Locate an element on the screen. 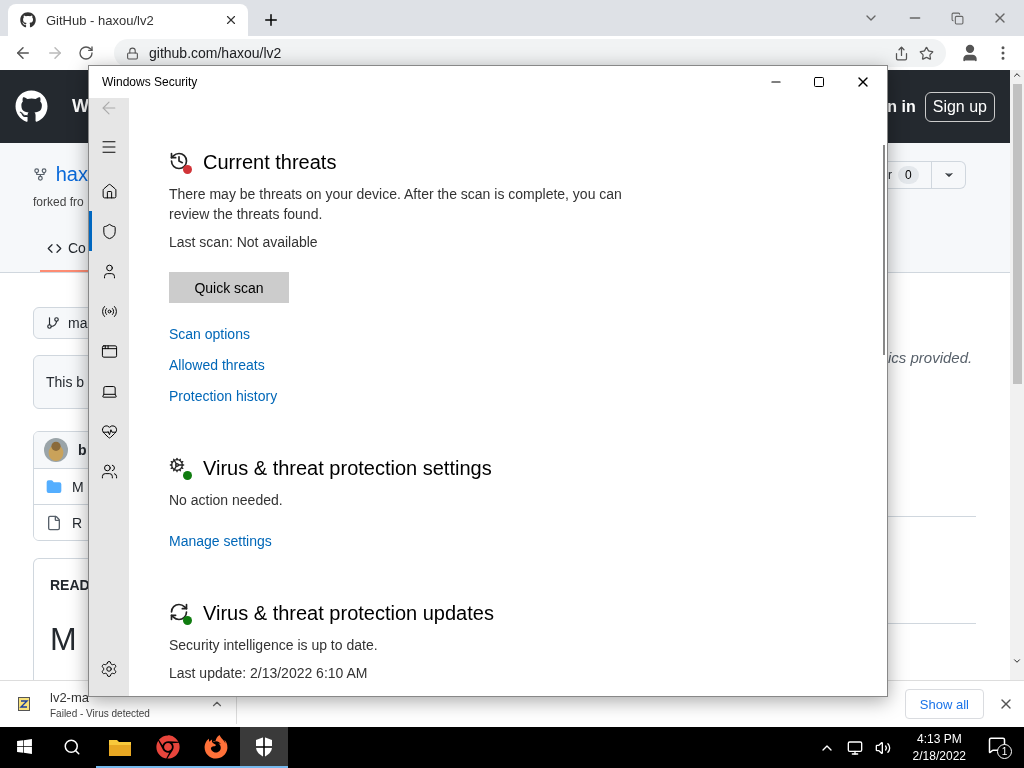 The height and width of the screenshot is (768, 1024). folder-icon is located at coordinates (54, 486).